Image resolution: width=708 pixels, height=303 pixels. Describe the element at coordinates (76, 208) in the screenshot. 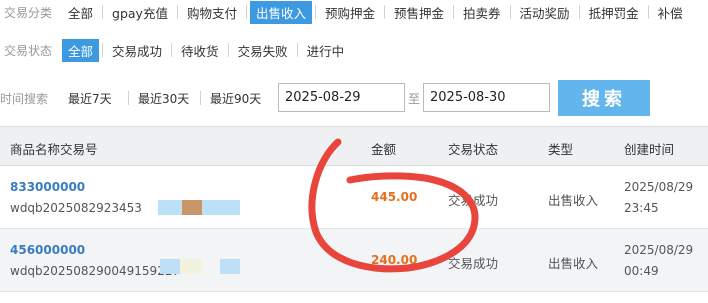

I see `trade-number: wdqb2025082923453` at that location.